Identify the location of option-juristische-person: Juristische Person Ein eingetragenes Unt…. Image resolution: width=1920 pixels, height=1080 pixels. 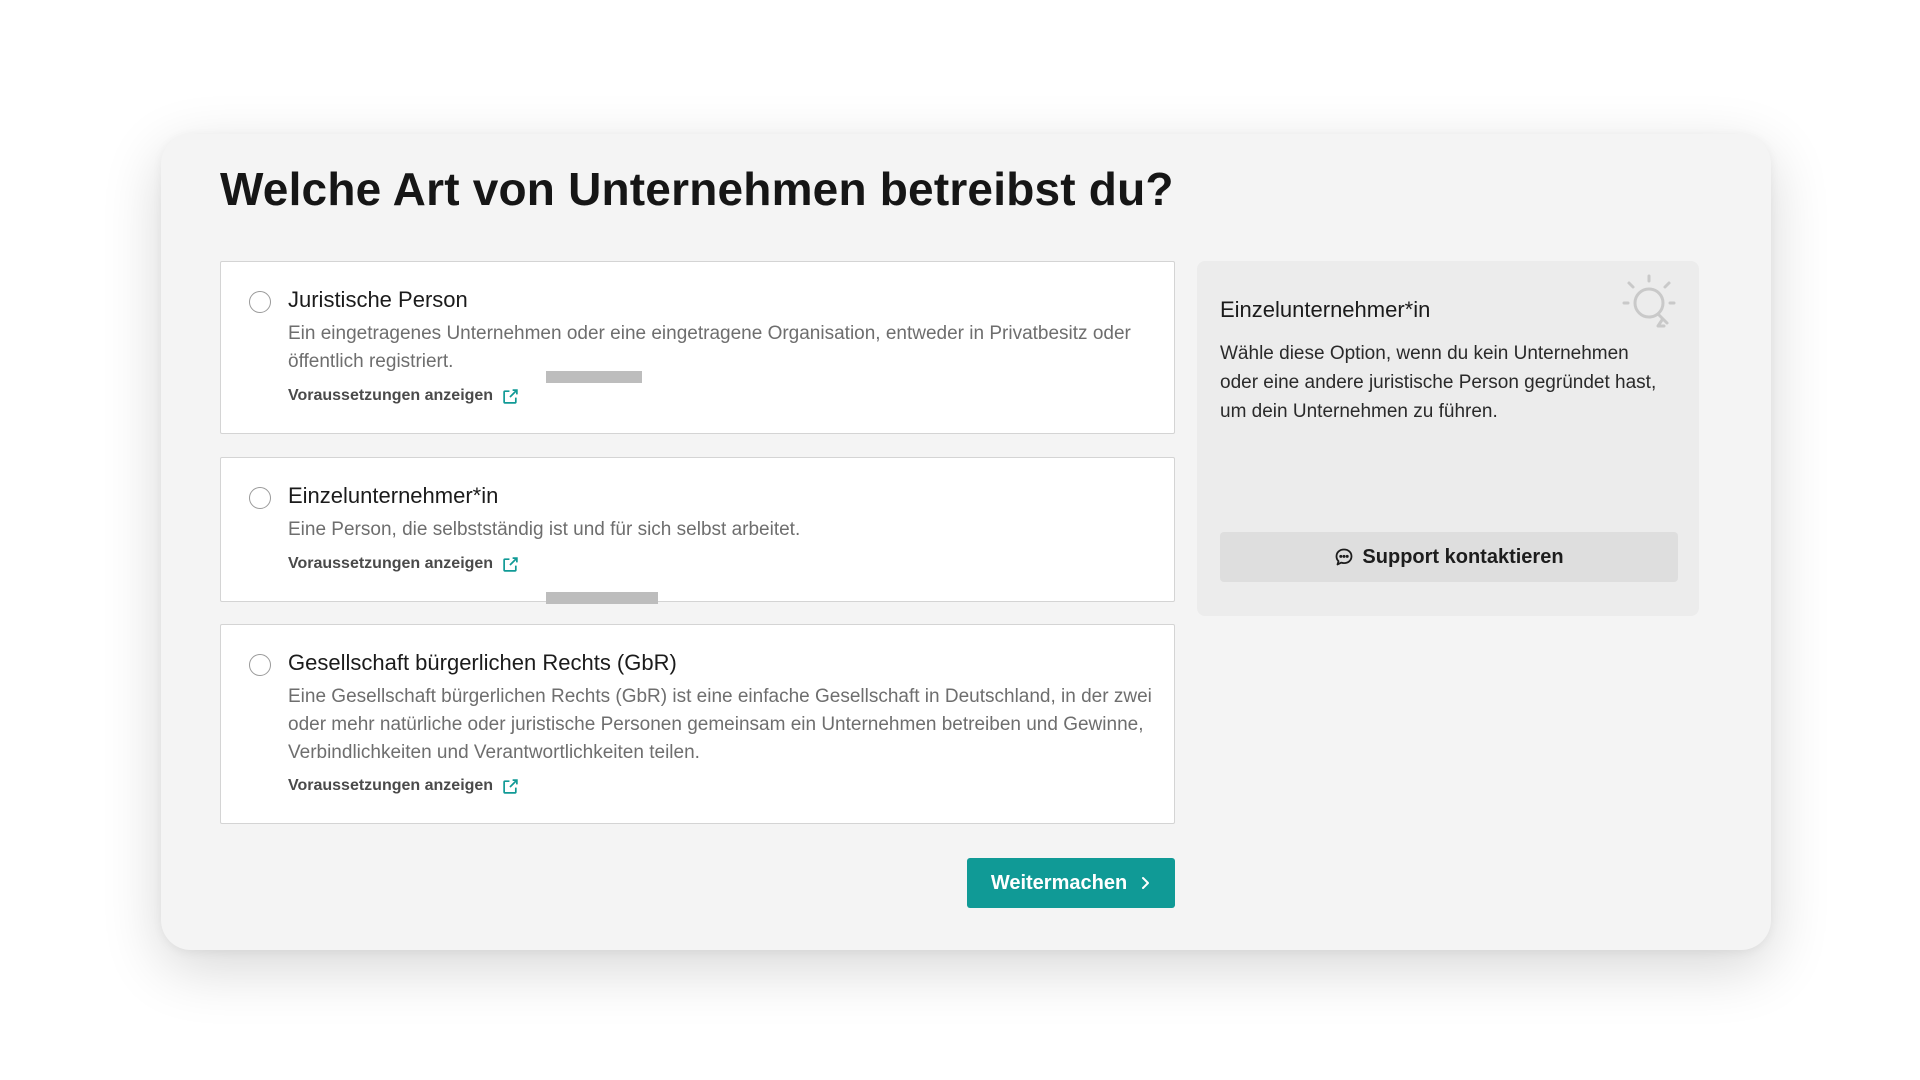
(697, 347).